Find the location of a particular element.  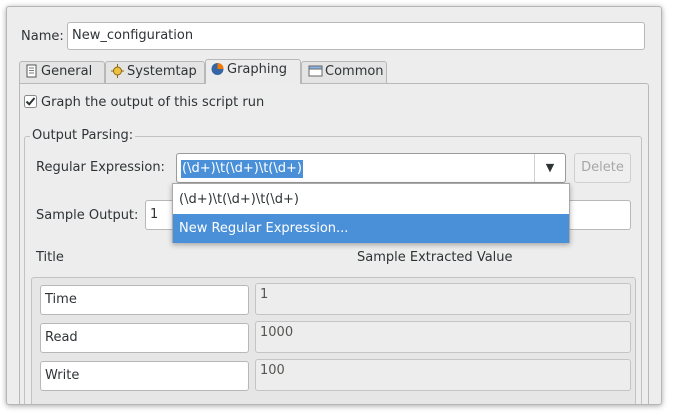

document-icon is located at coordinates (31, 71).